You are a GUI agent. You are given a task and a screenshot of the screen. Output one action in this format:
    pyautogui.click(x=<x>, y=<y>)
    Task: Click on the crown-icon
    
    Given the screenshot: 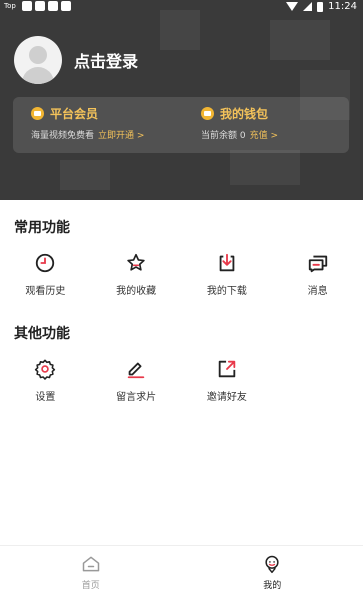 What is the action you would take?
    pyautogui.click(x=37, y=113)
    